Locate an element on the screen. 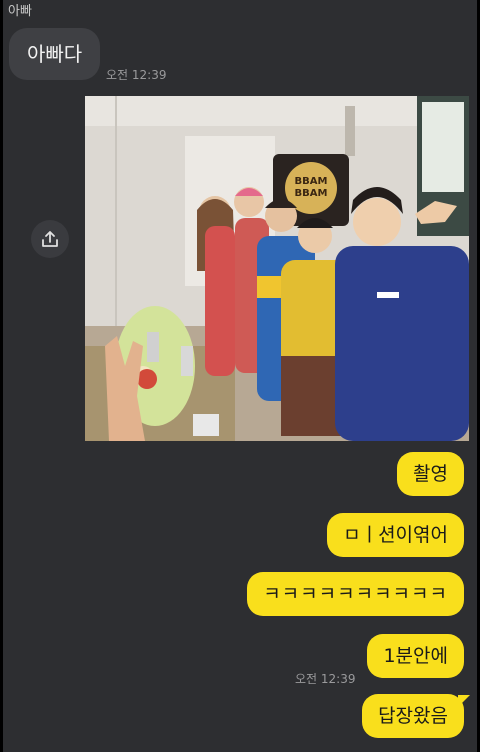 Image resolution: width=480 pixels, height=752 pixels. incoming-message-bubble: 아빠다 is located at coordinates (55, 54).